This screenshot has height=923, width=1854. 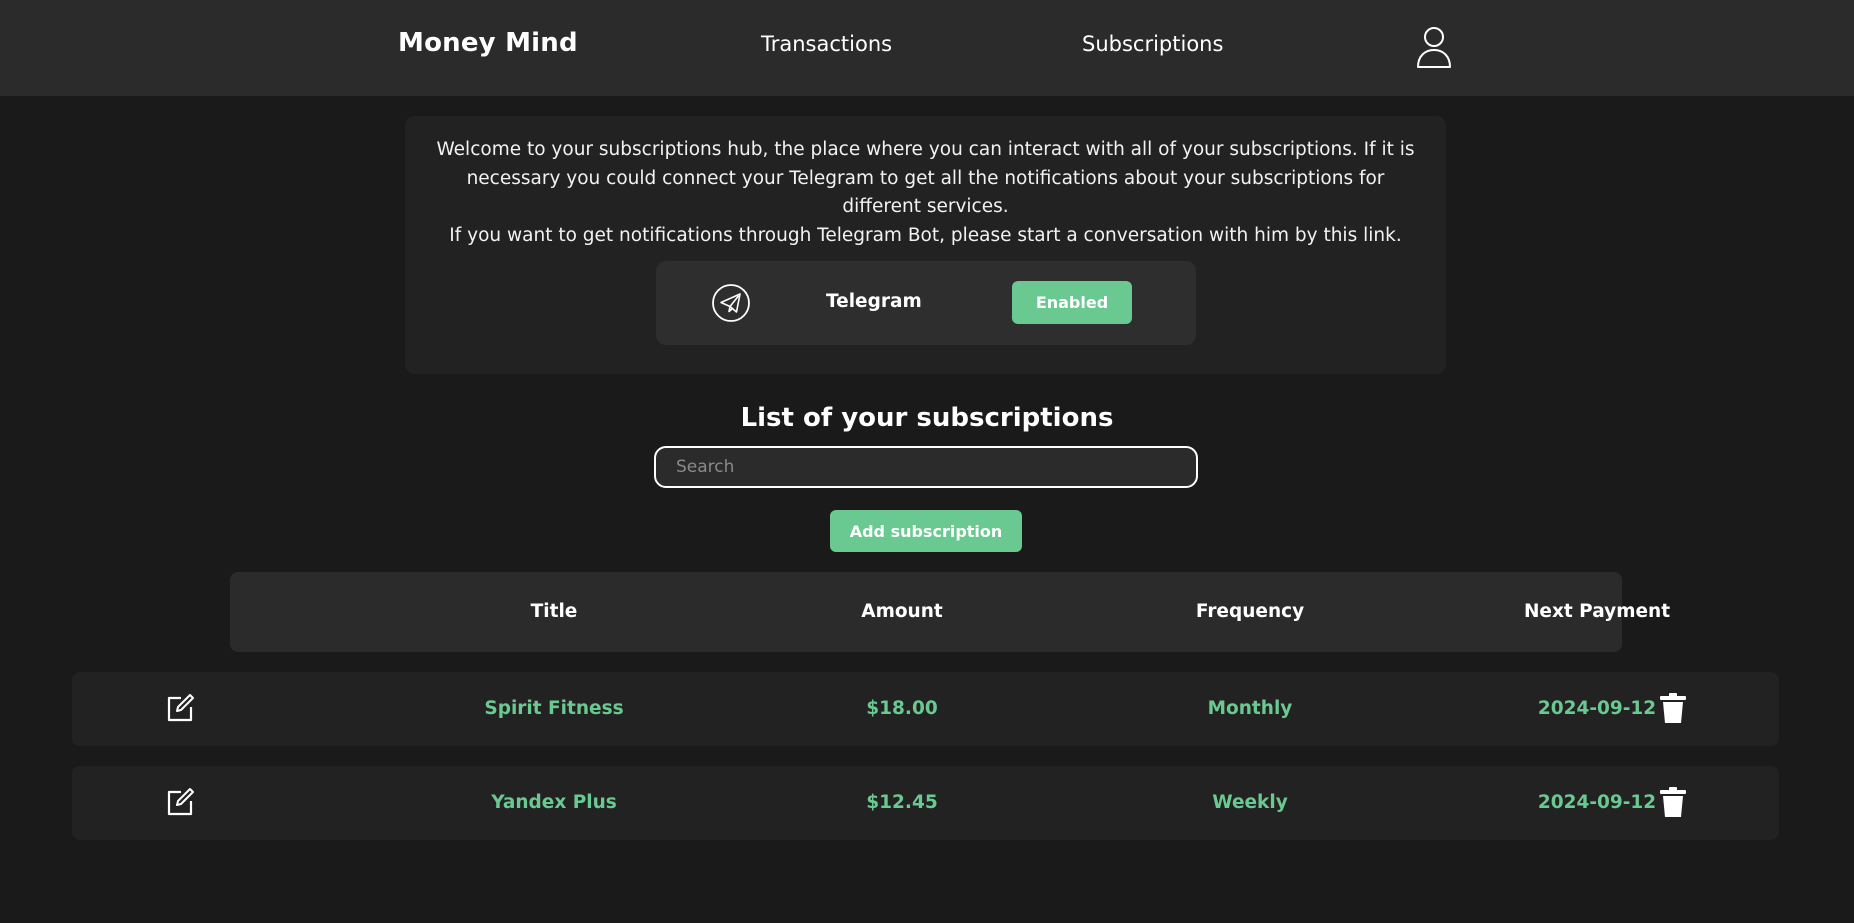 What do you see at coordinates (554, 708) in the screenshot?
I see `cell-title: Spirit Fitness` at bounding box center [554, 708].